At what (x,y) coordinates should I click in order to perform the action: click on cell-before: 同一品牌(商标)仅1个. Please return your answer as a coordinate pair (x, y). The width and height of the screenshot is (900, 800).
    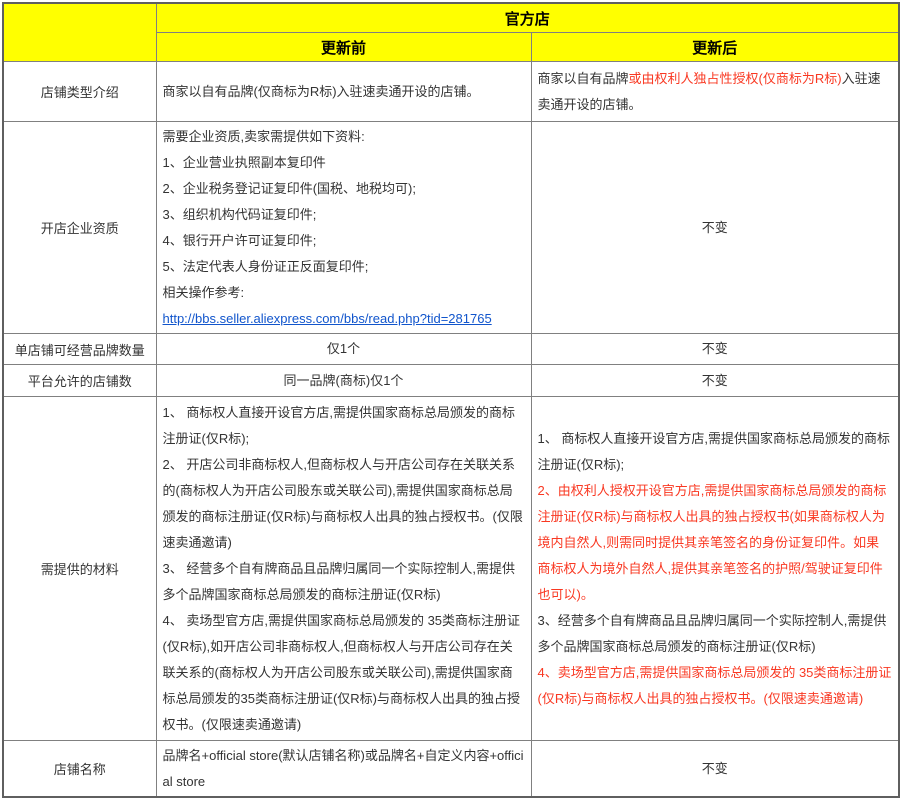
    Looking at the image, I should click on (343, 380).